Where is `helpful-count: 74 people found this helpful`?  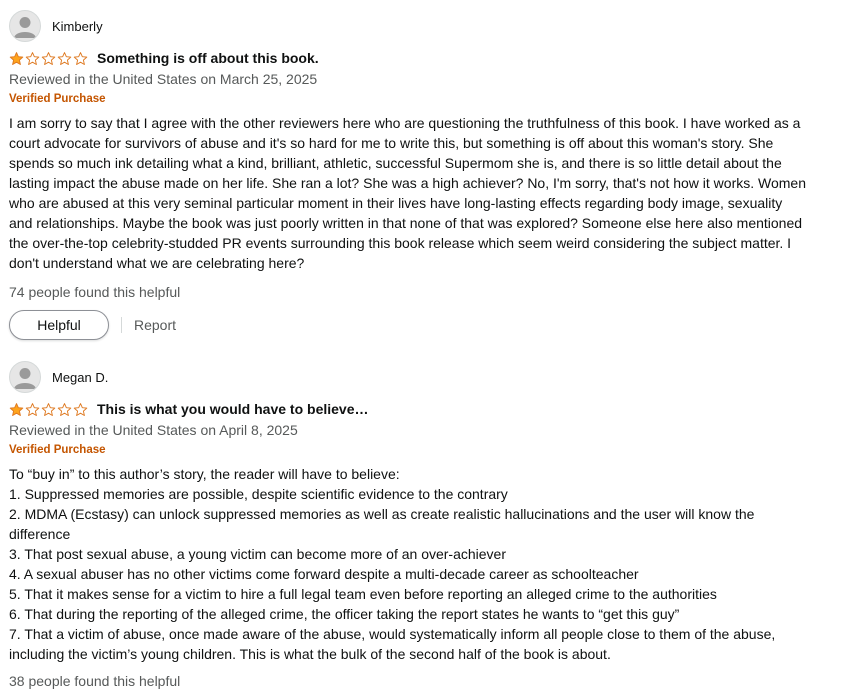
helpful-count: 74 people found this helpful is located at coordinates (95, 292).